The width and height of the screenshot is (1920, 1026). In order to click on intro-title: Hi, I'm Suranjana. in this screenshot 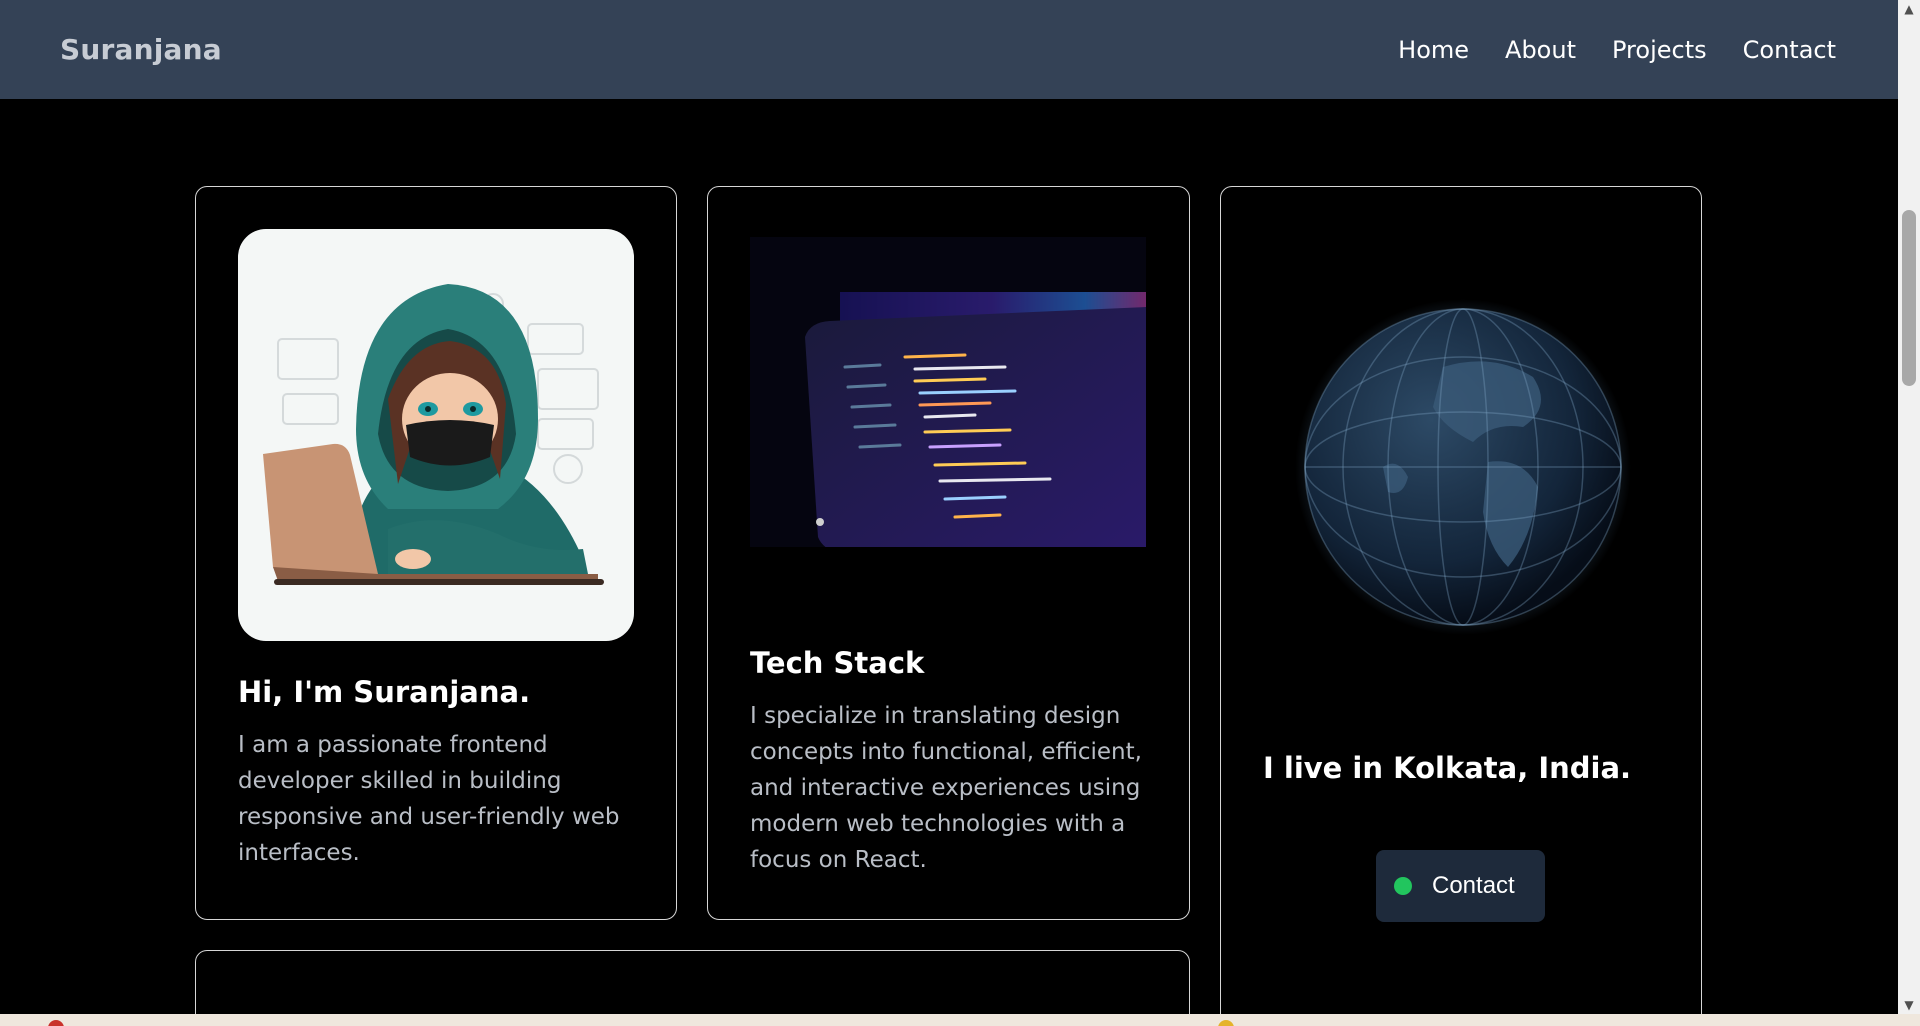, I will do `click(384, 692)`.